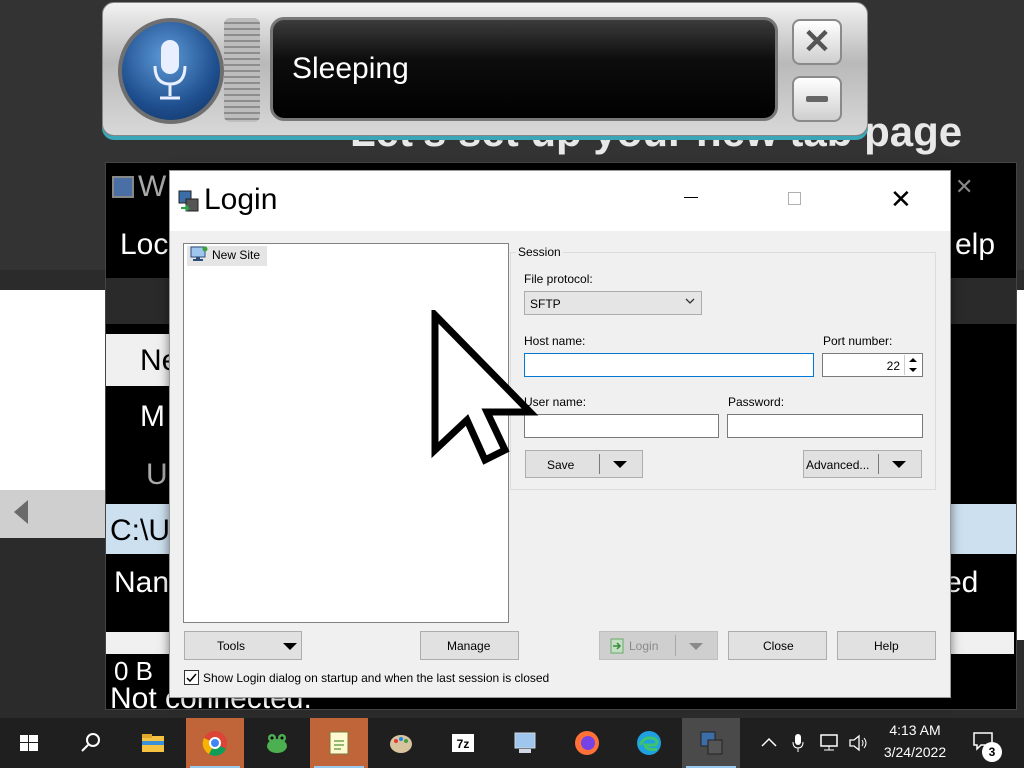 This screenshot has width=1024, height=768. Describe the element at coordinates (794, 198) in the screenshot. I see `maximize-icon` at that location.